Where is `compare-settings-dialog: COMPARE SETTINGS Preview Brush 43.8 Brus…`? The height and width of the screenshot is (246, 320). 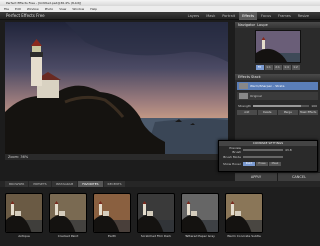 compare-settings-dialog: COMPARE SETTINGS Preview Brush 43.8 Brus… is located at coordinates (268, 156).